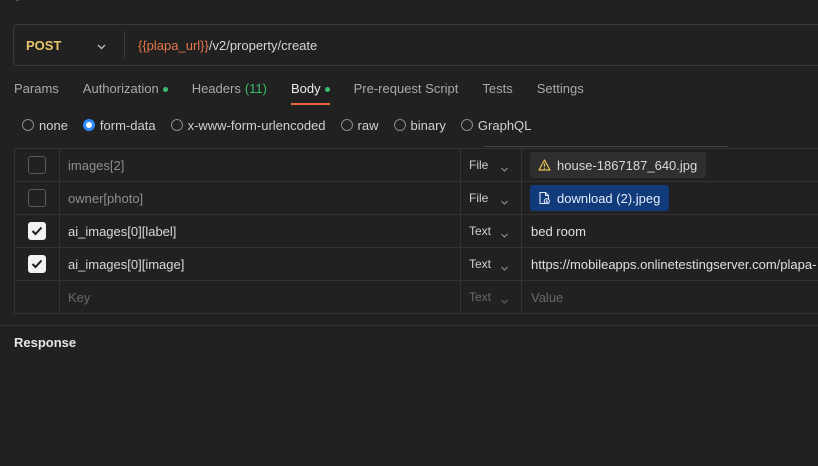  What do you see at coordinates (260, 231) in the screenshot?
I see `key-field: ai_images[0][label]` at bounding box center [260, 231].